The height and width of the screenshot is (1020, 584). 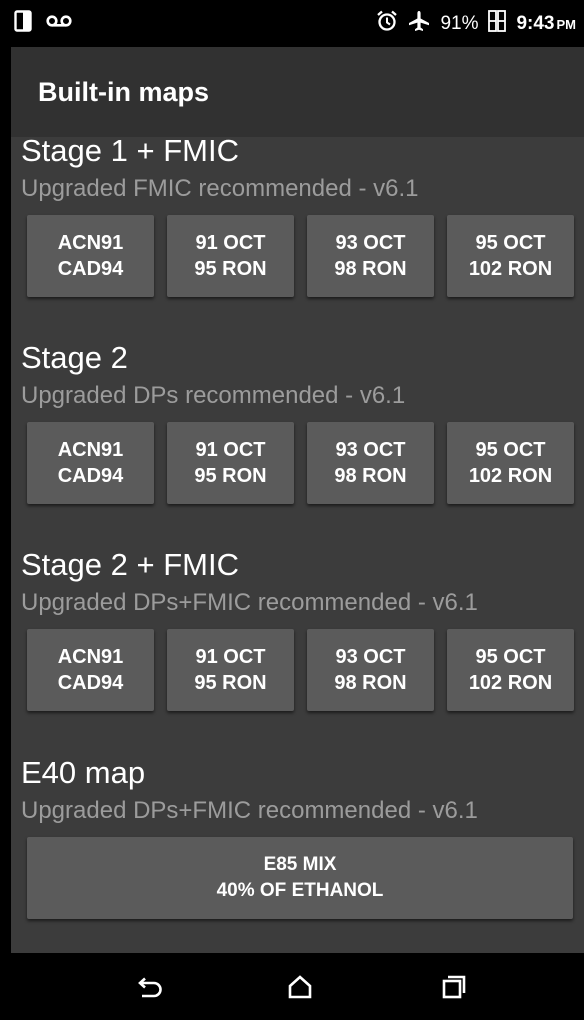 I want to click on section-title: Stage 2, so click(x=74, y=357).